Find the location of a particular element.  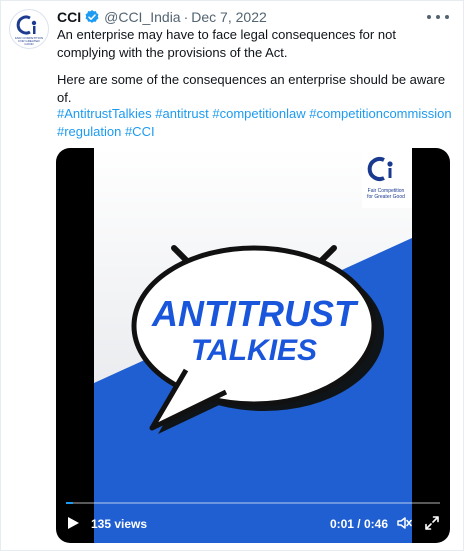

hashtag-link: #CCI is located at coordinates (140, 131).